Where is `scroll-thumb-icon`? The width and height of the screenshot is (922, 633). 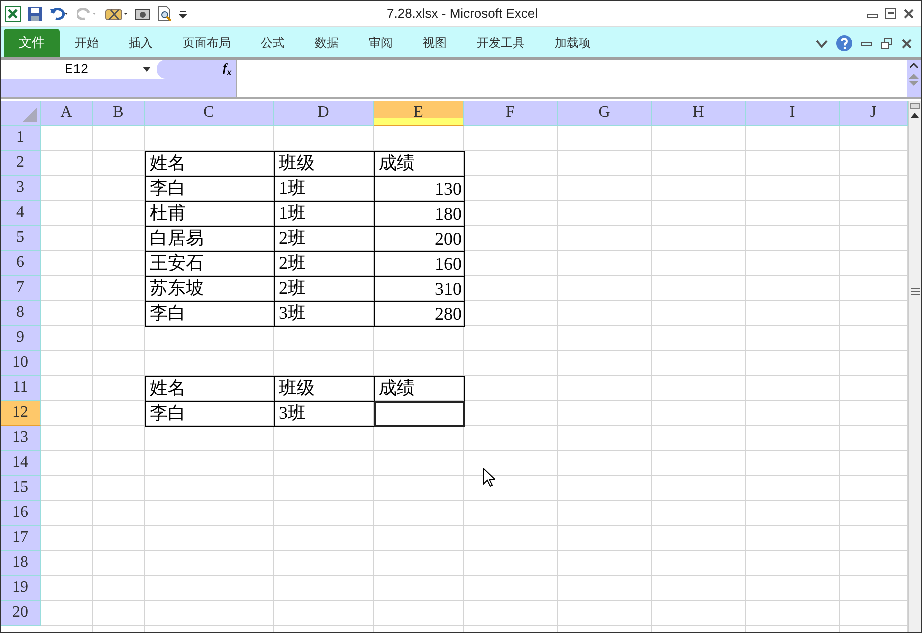 scroll-thumb-icon is located at coordinates (915, 292).